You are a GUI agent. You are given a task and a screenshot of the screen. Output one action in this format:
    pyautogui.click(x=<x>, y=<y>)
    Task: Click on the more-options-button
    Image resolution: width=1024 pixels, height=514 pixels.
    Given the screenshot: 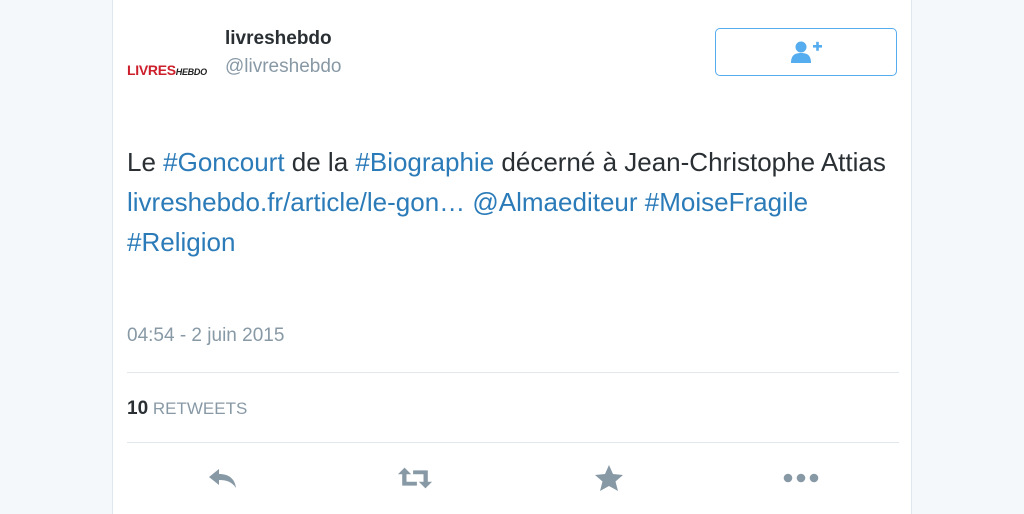 What is the action you would take?
    pyautogui.click(x=801, y=478)
    